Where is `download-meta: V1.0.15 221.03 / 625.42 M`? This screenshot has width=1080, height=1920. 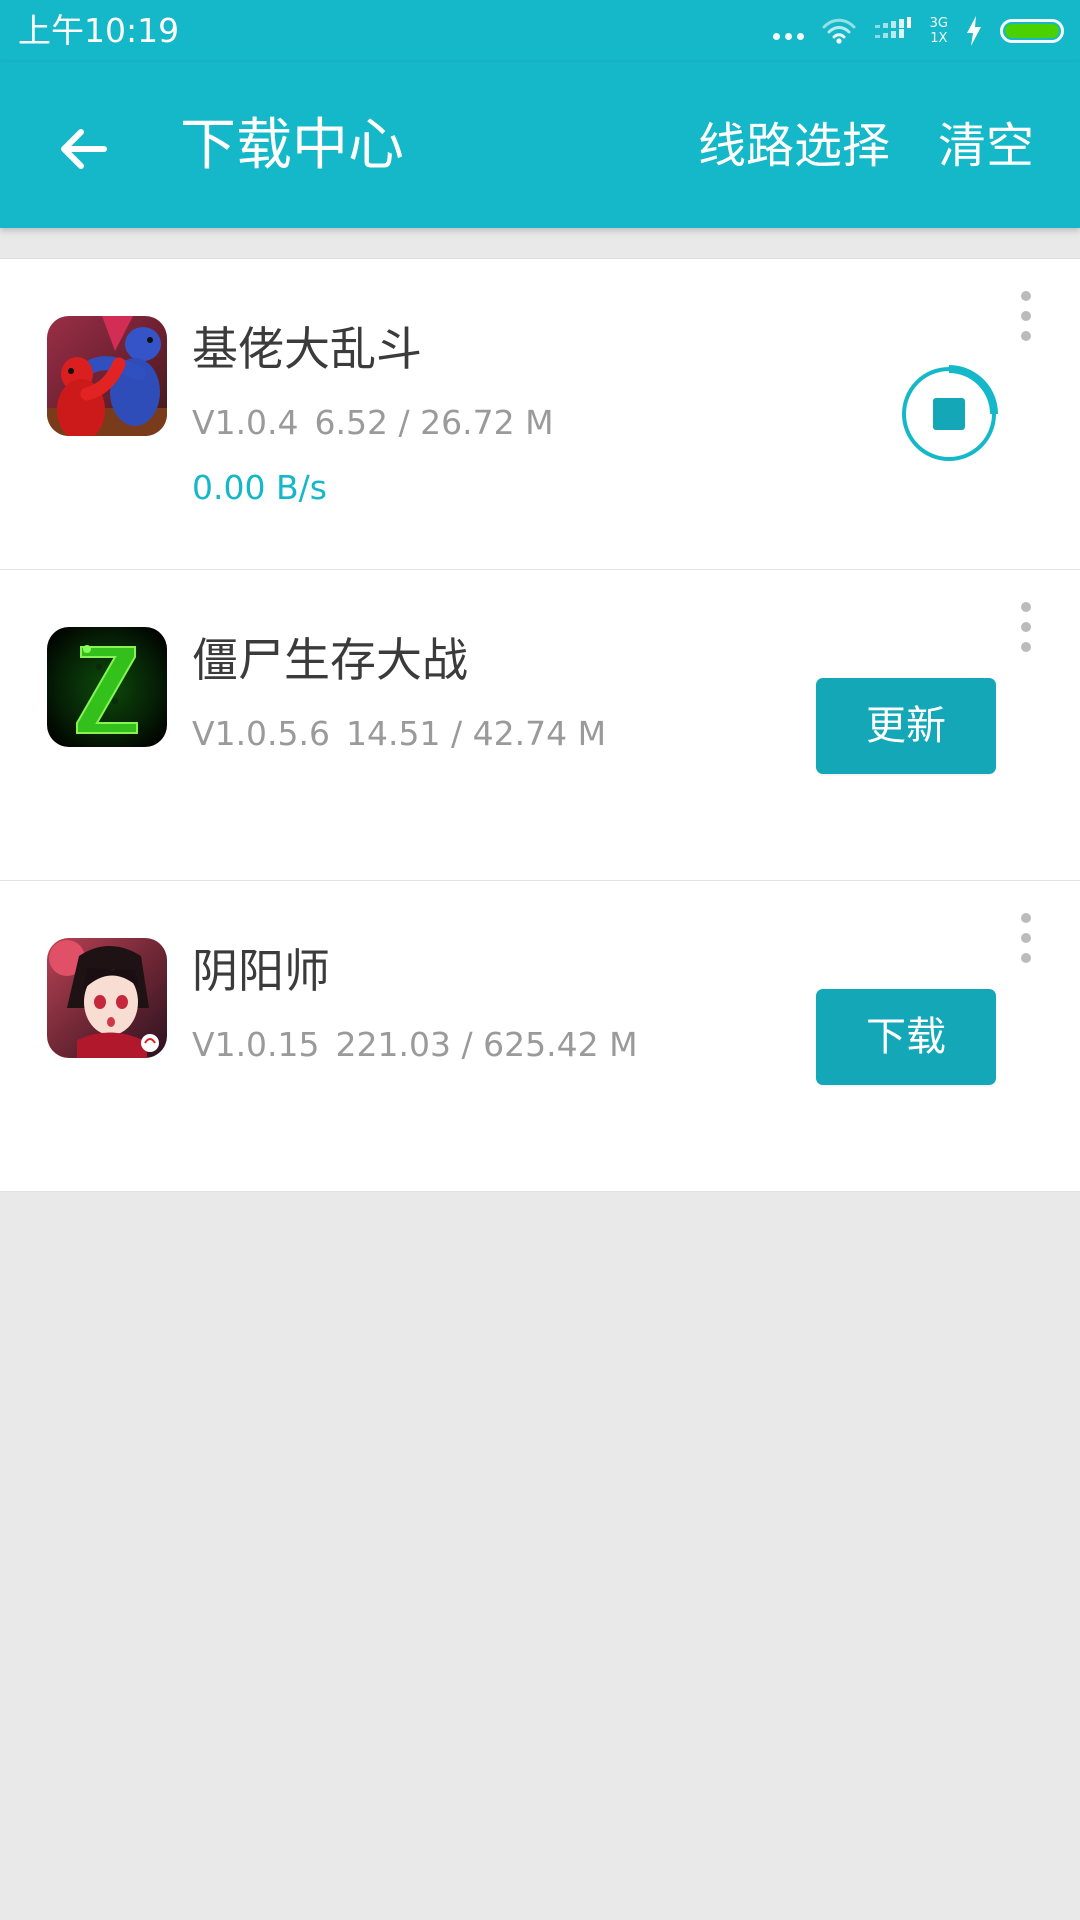 download-meta: V1.0.15 221.03 / 625.42 M is located at coordinates (415, 1045).